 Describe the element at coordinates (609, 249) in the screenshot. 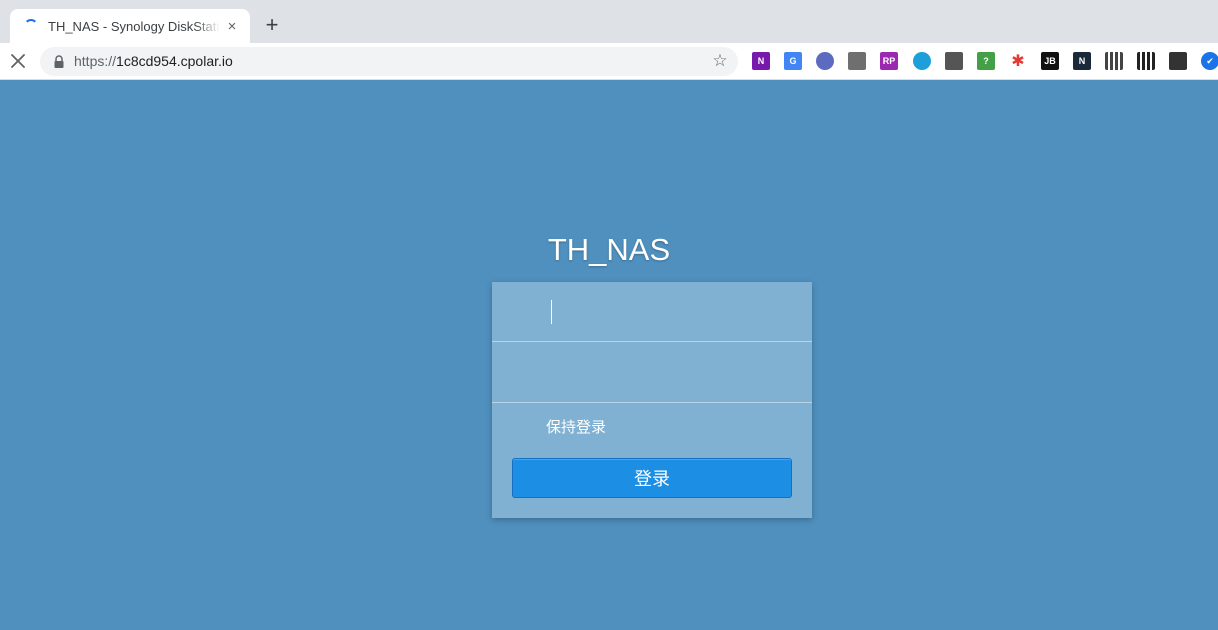

I see `nas-server-name: TH_NAS` at that location.